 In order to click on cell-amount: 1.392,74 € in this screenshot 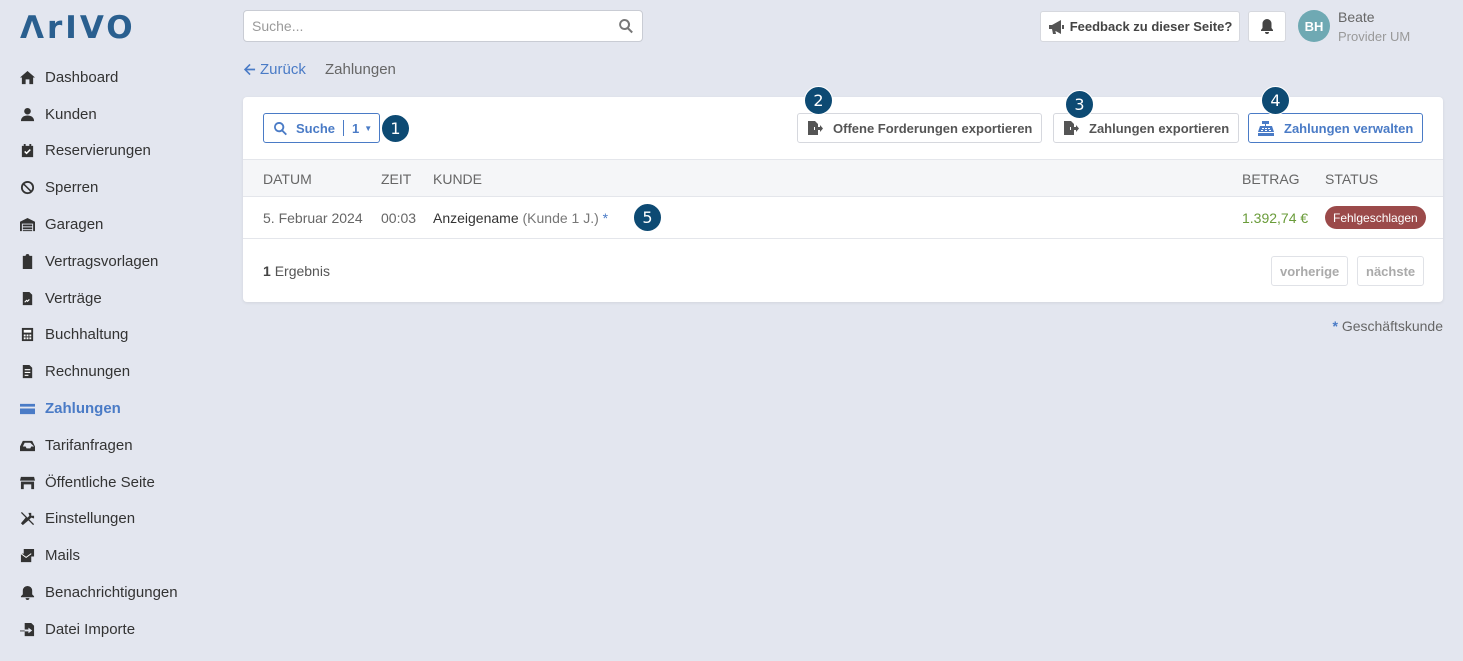, I will do `click(1275, 218)`.